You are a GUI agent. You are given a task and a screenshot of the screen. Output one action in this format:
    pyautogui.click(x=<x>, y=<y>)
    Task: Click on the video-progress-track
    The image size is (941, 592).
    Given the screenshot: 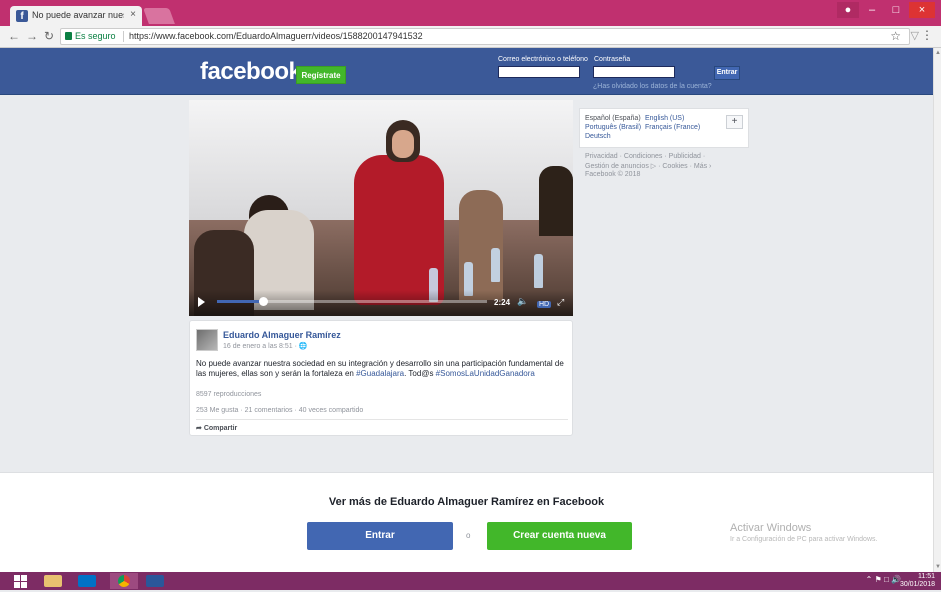 What is the action you would take?
    pyautogui.click(x=352, y=301)
    